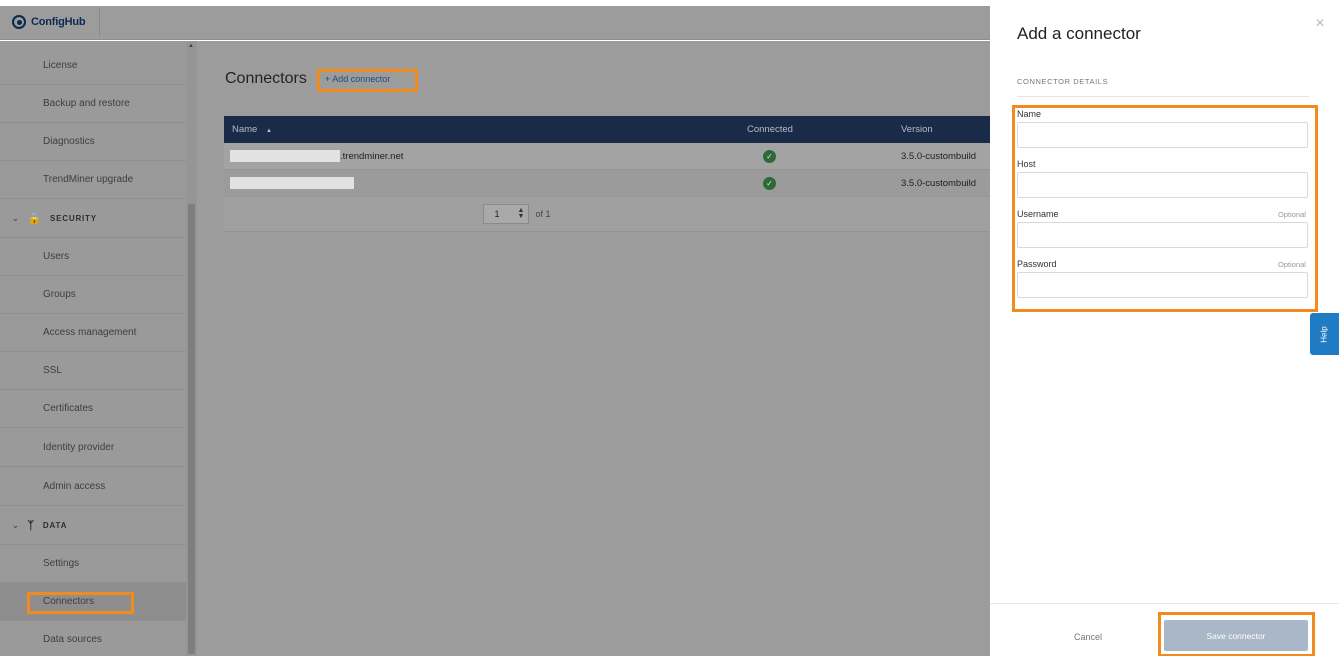  I want to click on sidebar-section-security: ⌄ 🔒 SECURITY, so click(93, 219).